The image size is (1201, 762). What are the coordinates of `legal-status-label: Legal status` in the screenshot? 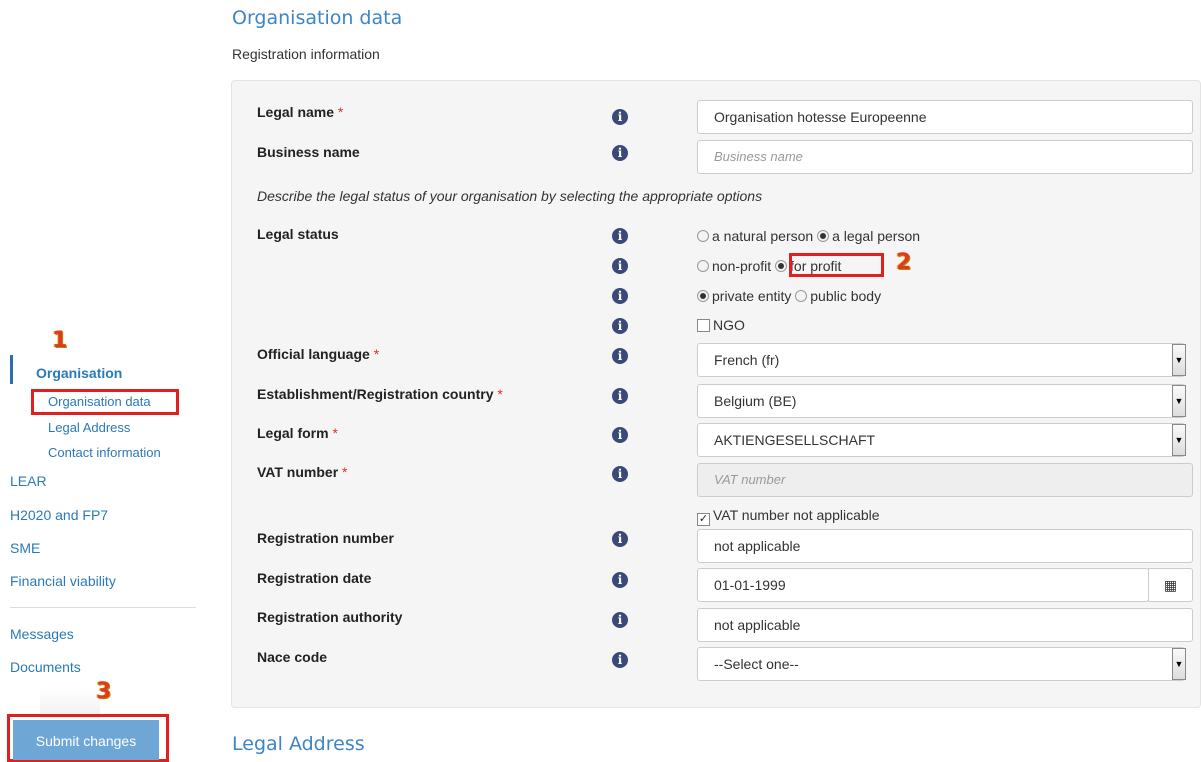 It's located at (298, 234).